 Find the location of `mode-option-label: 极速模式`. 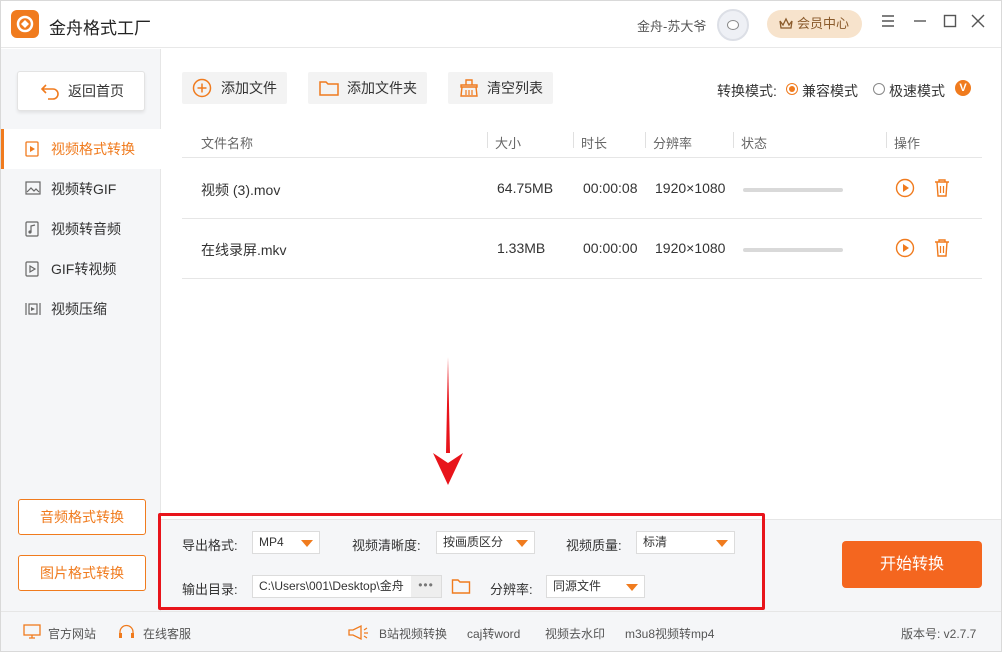

mode-option-label: 极速模式 is located at coordinates (917, 91).